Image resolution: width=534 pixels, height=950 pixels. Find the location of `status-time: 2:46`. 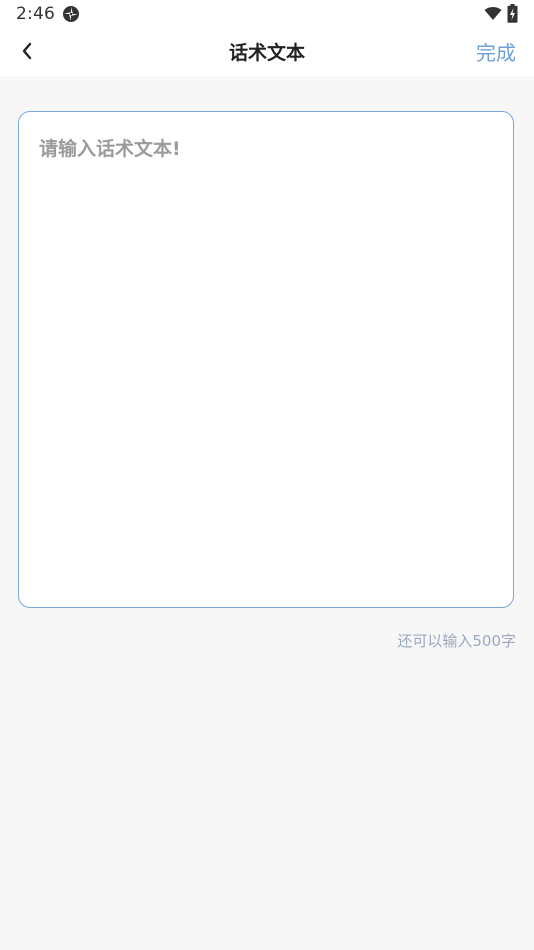

status-time: 2:46 is located at coordinates (35, 14).